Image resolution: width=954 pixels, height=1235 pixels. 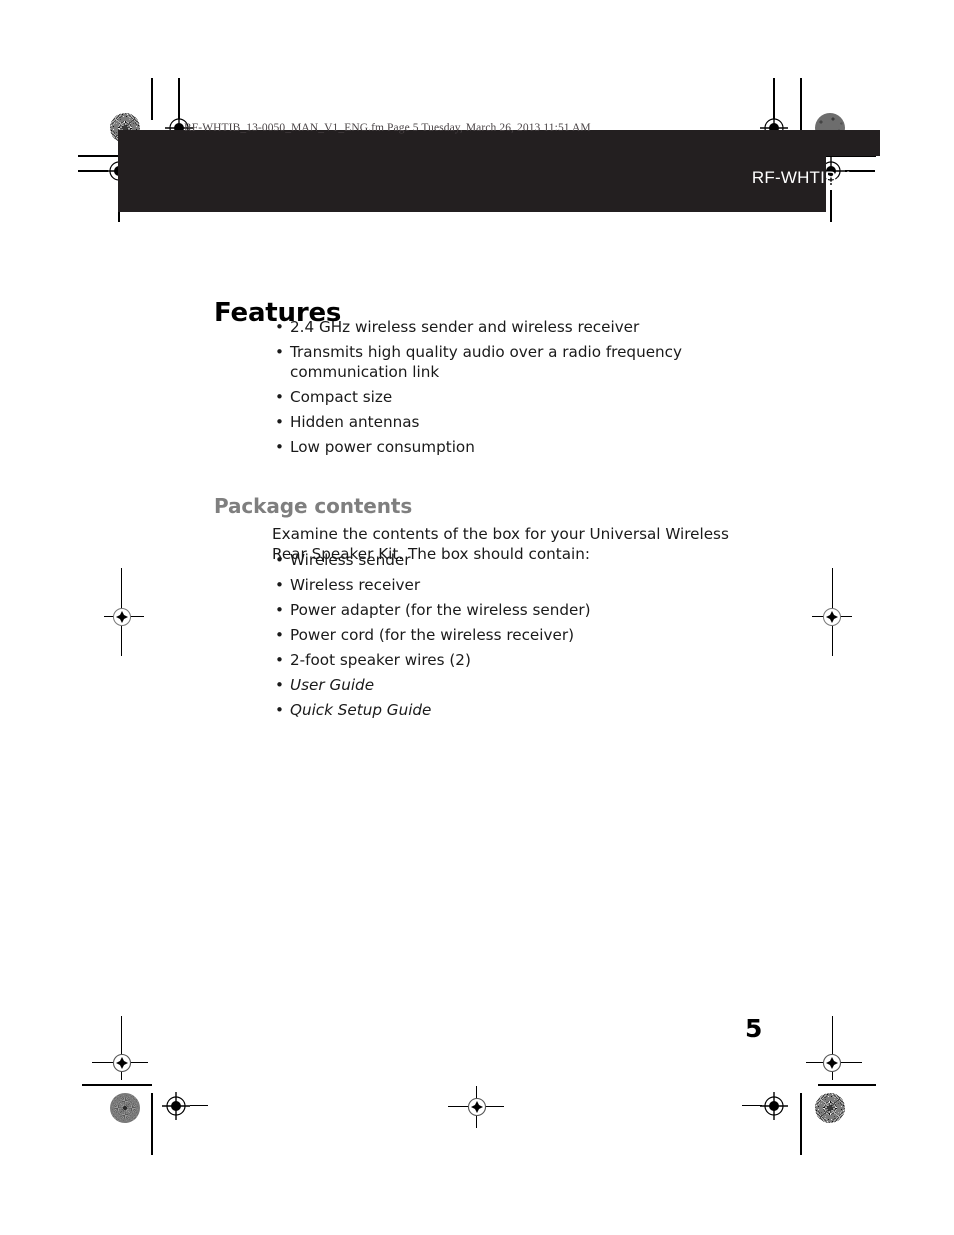 What do you see at coordinates (122, 617) in the screenshot?
I see `registration-mark-middle-left` at bounding box center [122, 617].